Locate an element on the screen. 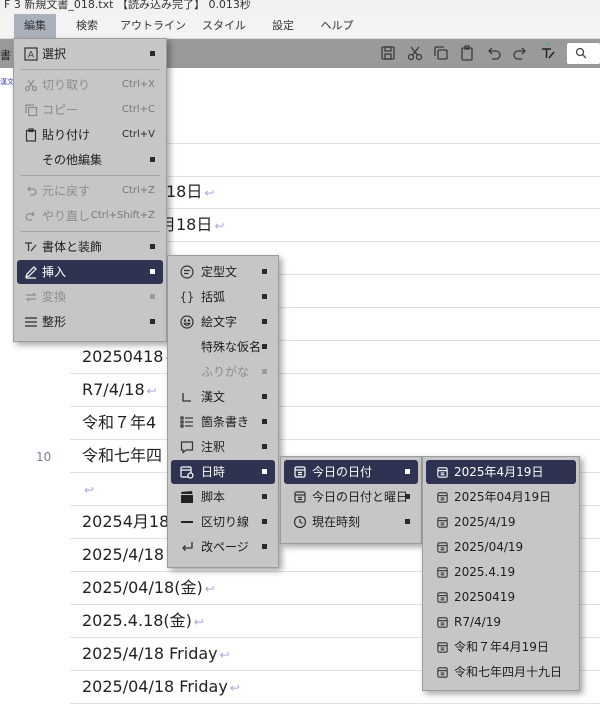  menu-style: スタイル is located at coordinates (224, 26).